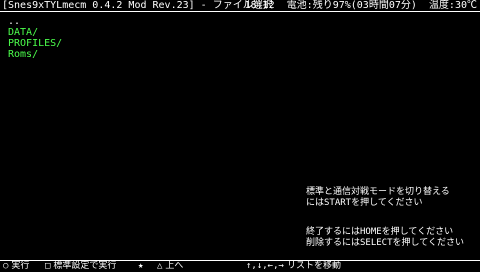  What do you see at coordinates (85, 266) in the screenshot?
I see `hint-default-run-label: 標準設定で実行` at bounding box center [85, 266].